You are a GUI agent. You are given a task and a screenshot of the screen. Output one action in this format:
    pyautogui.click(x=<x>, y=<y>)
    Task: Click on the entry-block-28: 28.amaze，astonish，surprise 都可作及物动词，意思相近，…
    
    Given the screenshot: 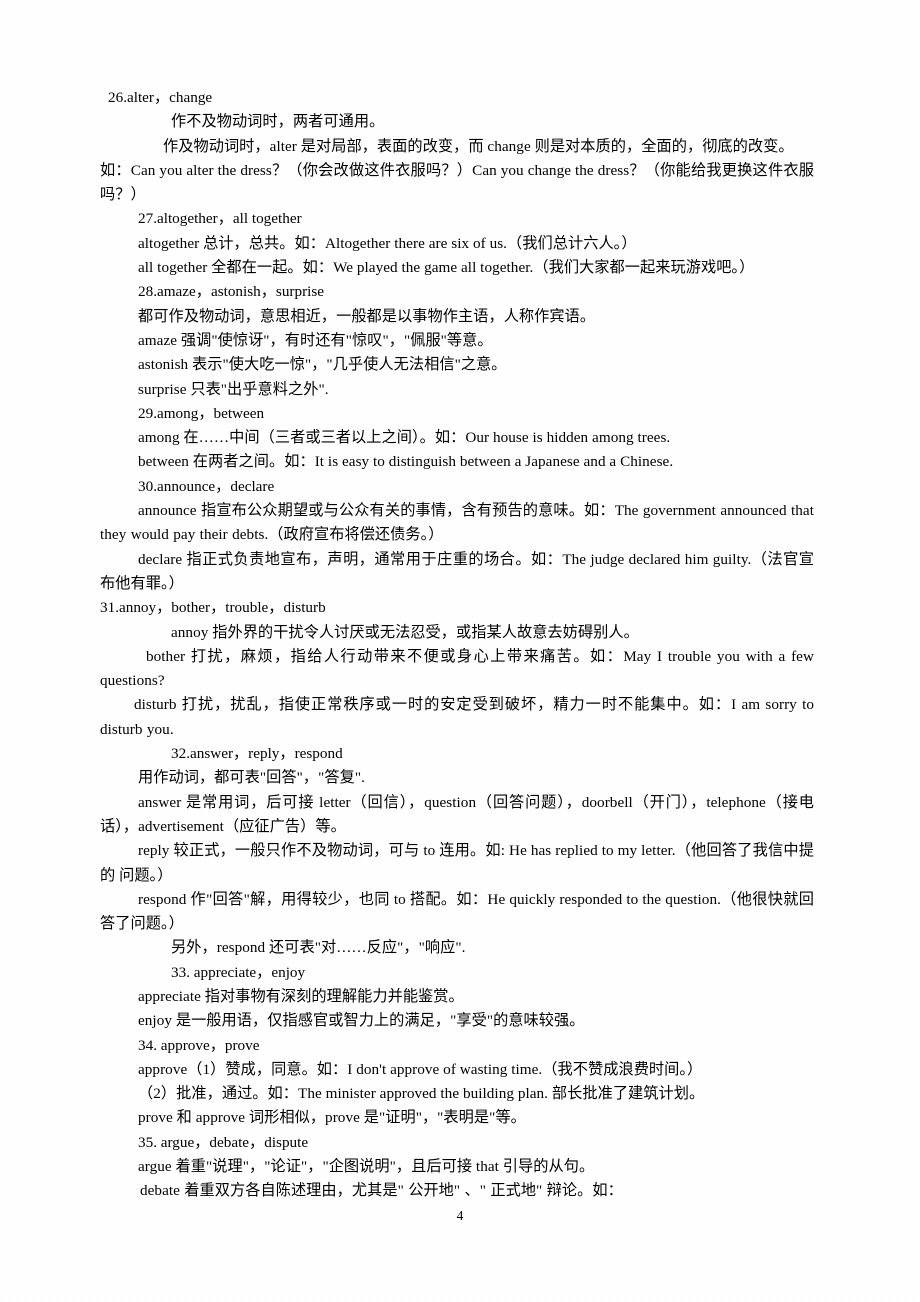 What is the action you would take?
    pyautogui.click(x=461, y=340)
    